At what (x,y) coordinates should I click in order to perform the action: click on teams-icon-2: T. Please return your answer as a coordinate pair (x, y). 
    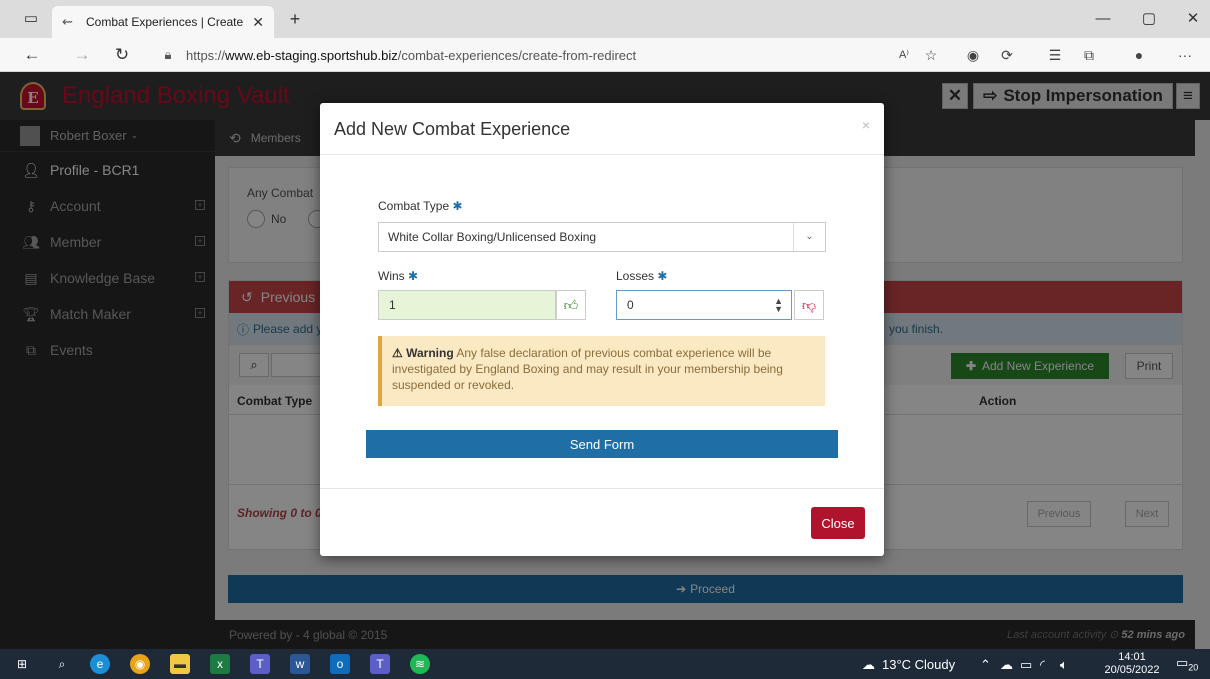
    Looking at the image, I should click on (380, 664).